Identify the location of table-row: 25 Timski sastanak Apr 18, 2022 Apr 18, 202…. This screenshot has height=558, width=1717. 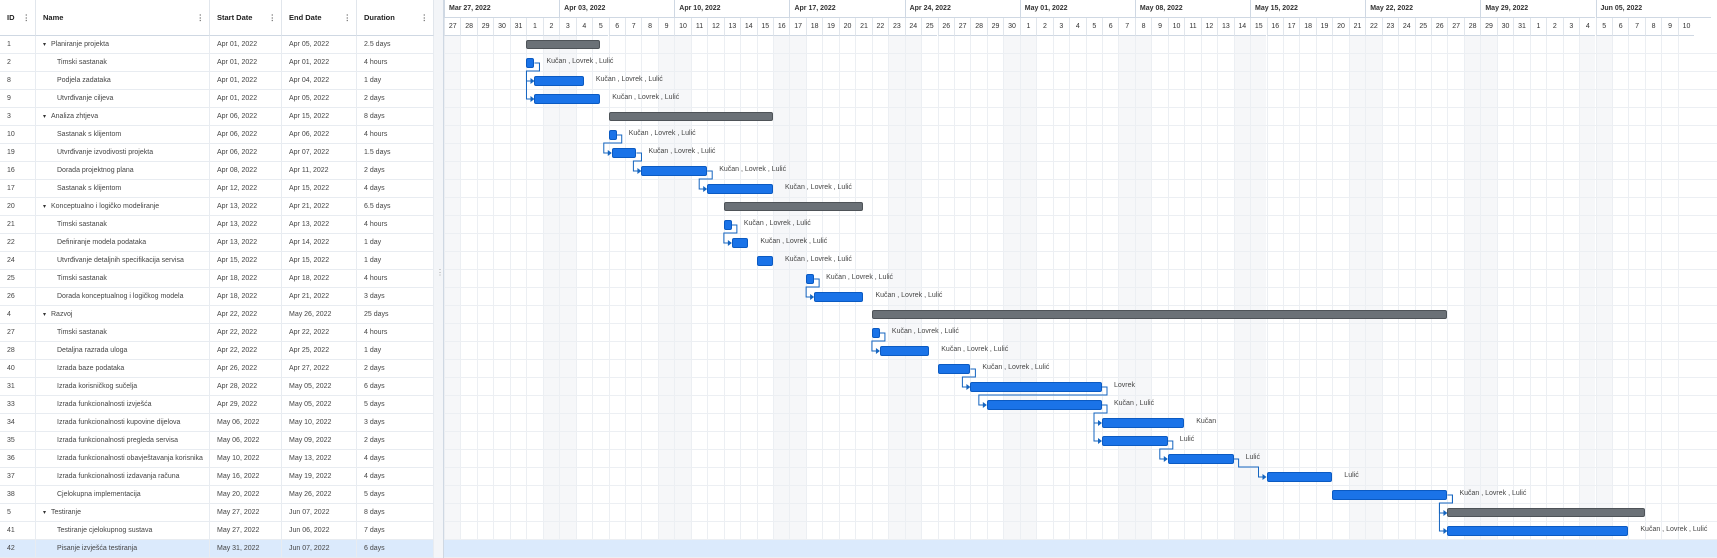
(217, 279).